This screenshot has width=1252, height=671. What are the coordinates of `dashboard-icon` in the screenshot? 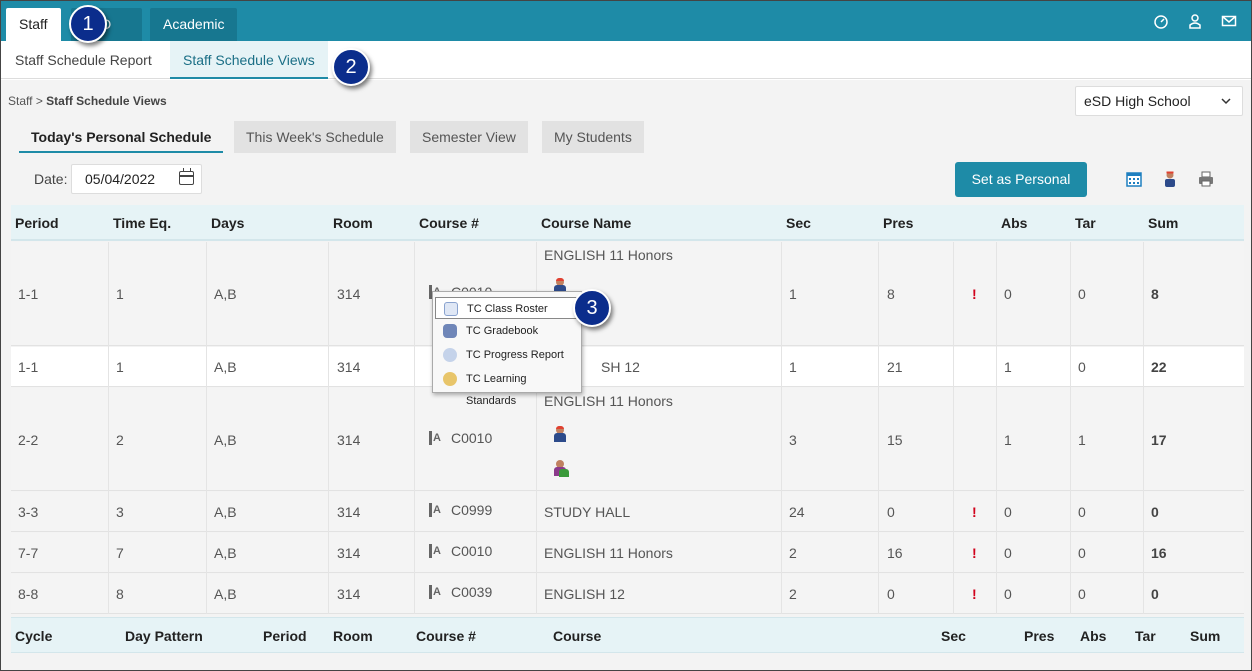 It's located at (1161, 21).